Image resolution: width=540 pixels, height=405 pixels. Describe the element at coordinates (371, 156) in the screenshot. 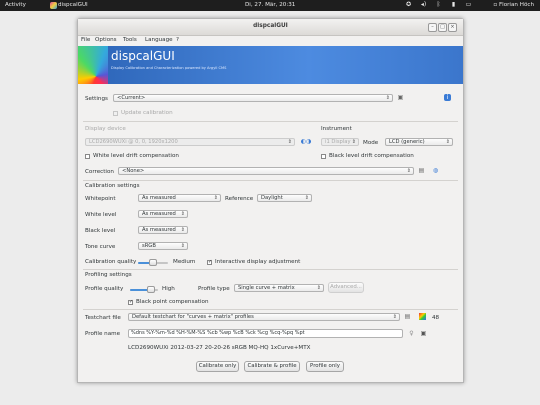

I see `black-drift-label: Black level drift compensation` at that location.